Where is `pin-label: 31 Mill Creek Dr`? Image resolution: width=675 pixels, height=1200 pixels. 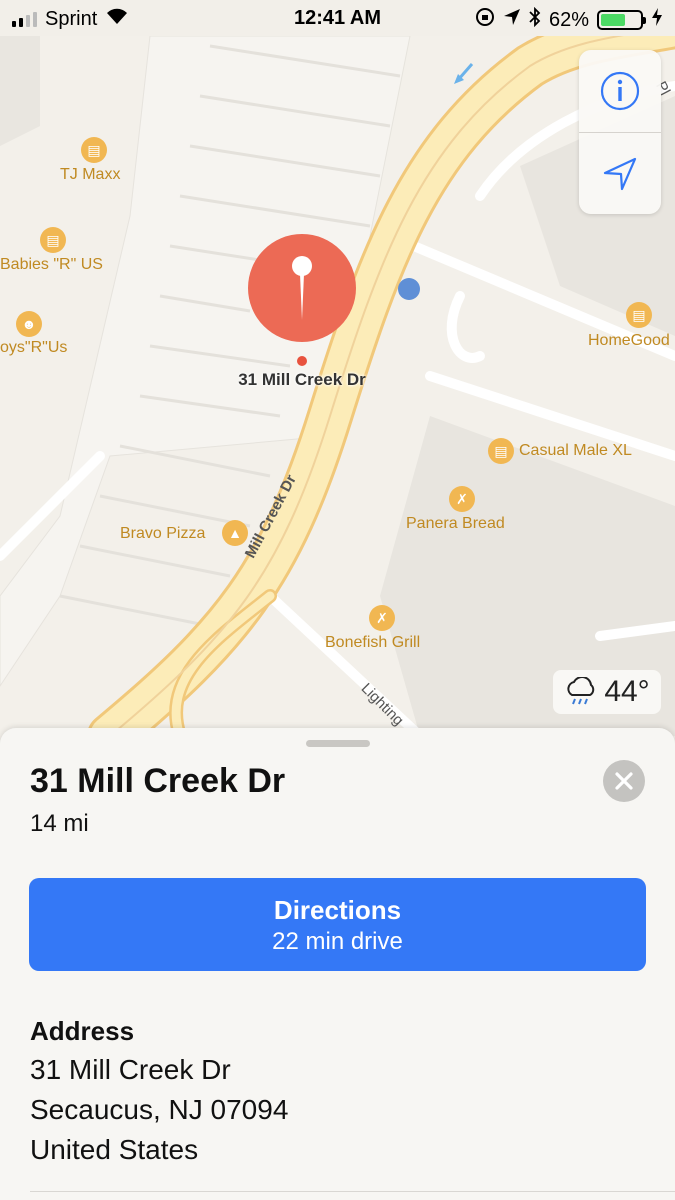 pin-label: 31 Mill Creek Dr is located at coordinates (302, 379).